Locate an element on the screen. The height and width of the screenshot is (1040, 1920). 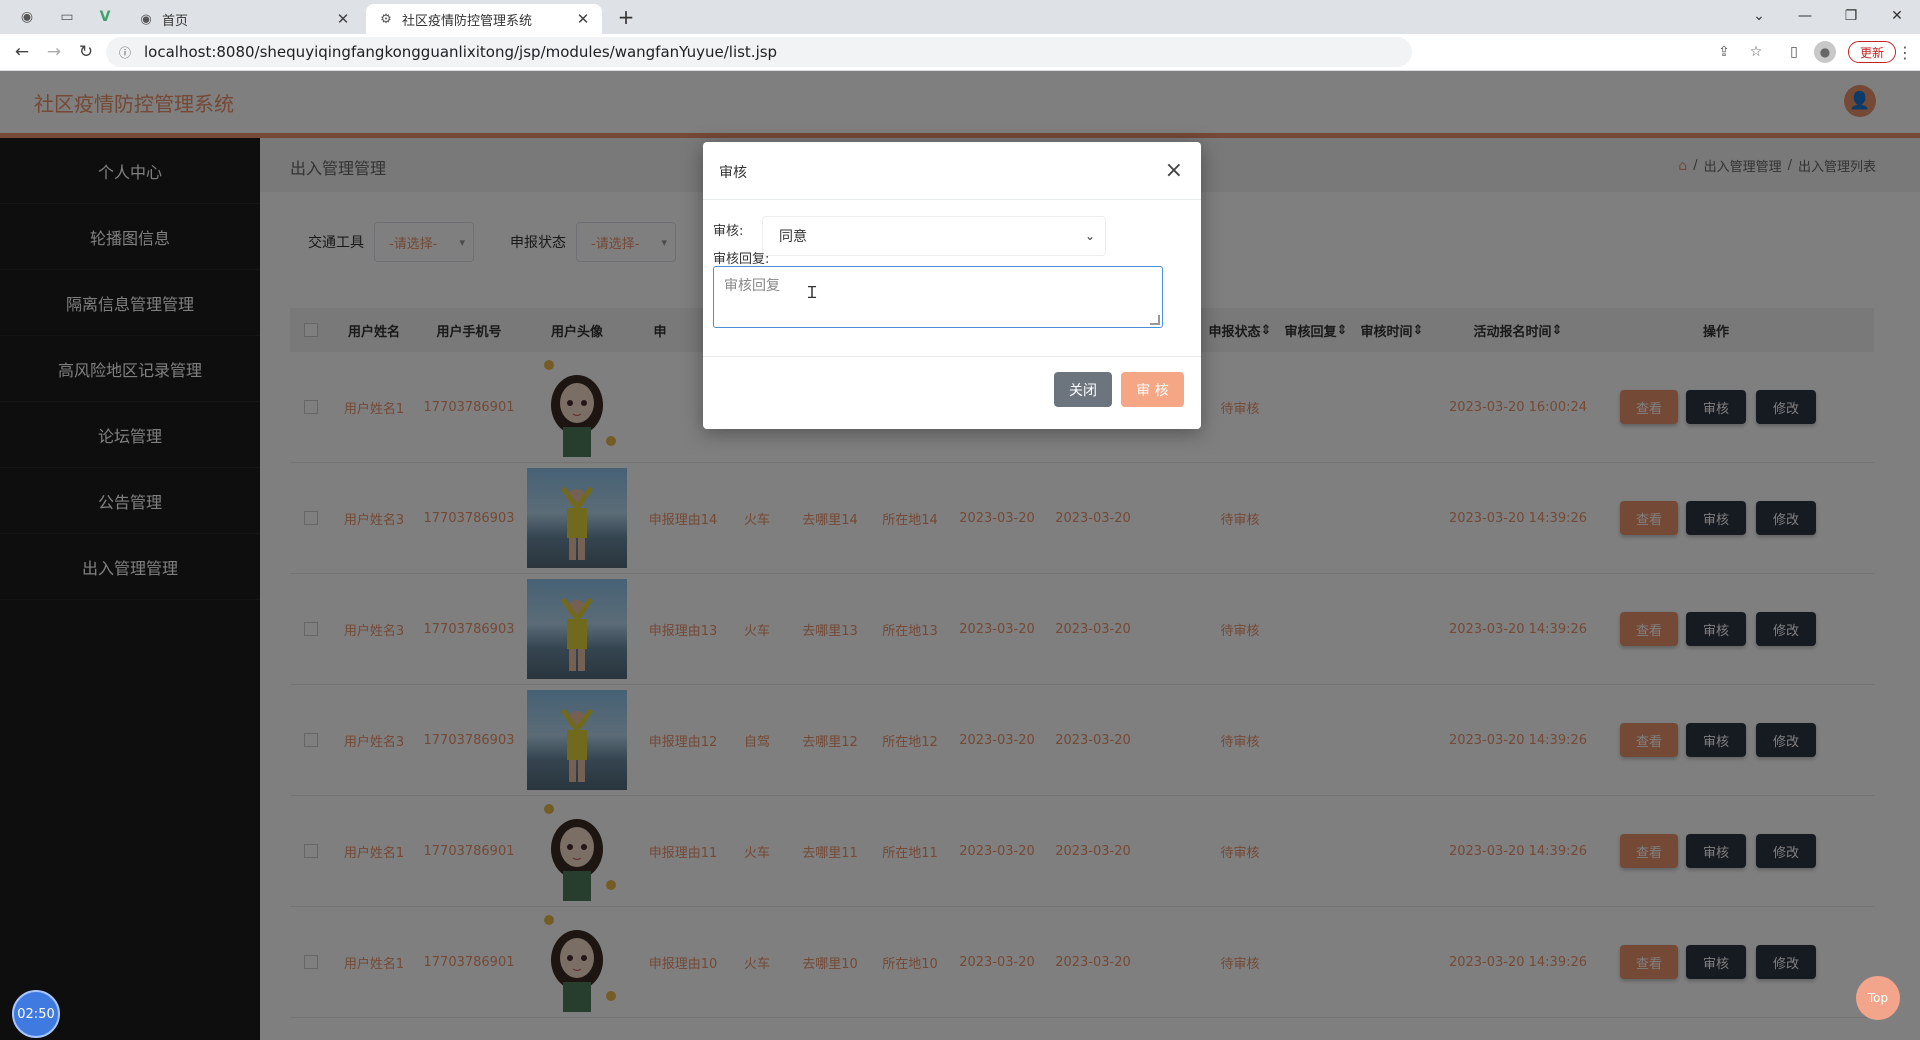
resize-handle-icon is located at coordinates (1155, 320).